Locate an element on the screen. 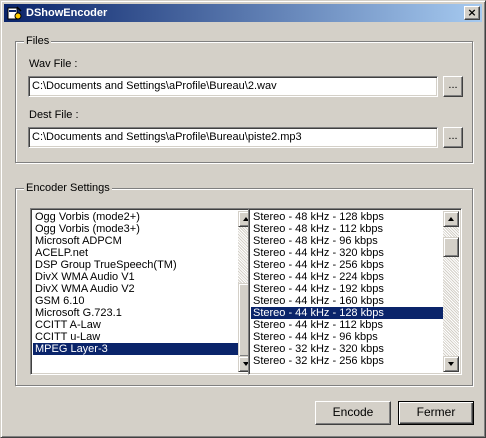 The height and width of the screenshot is (438, 486). format-list-item: Stereo - 44 kHz - 192 kbps is located at coordinates (347, 289).